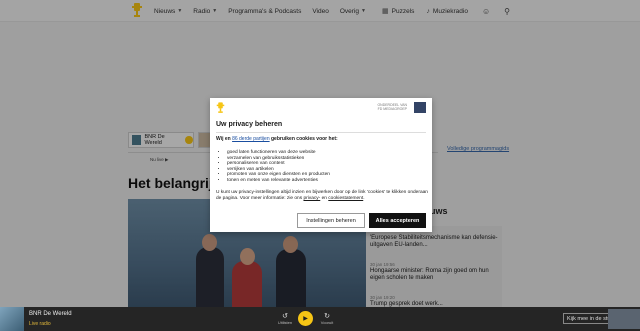  I want to click on divider, so click(321, 132).